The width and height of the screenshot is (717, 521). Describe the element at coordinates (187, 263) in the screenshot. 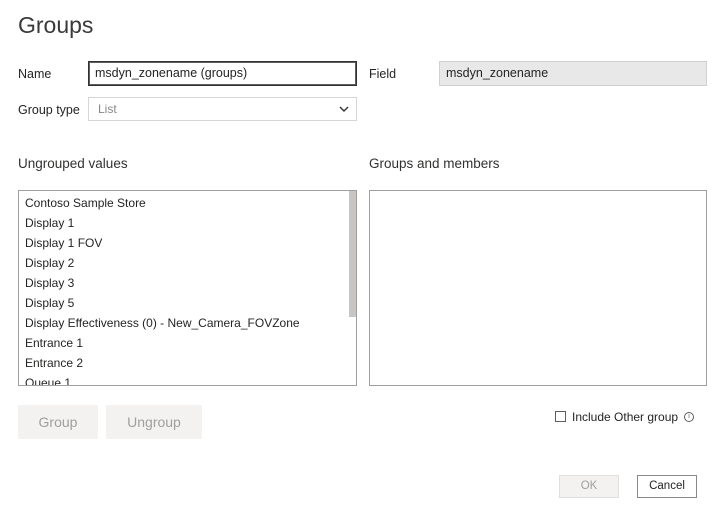

I see `list-item: Display 2` at that location.